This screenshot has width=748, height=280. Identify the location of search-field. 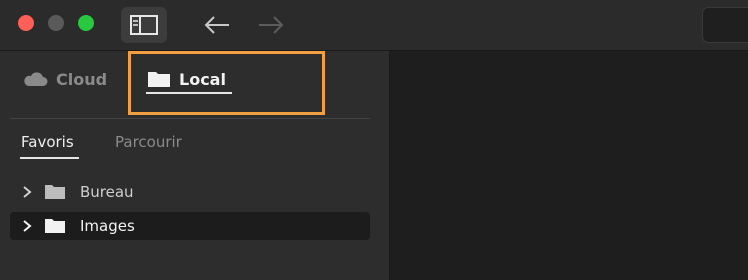
(725, 25).